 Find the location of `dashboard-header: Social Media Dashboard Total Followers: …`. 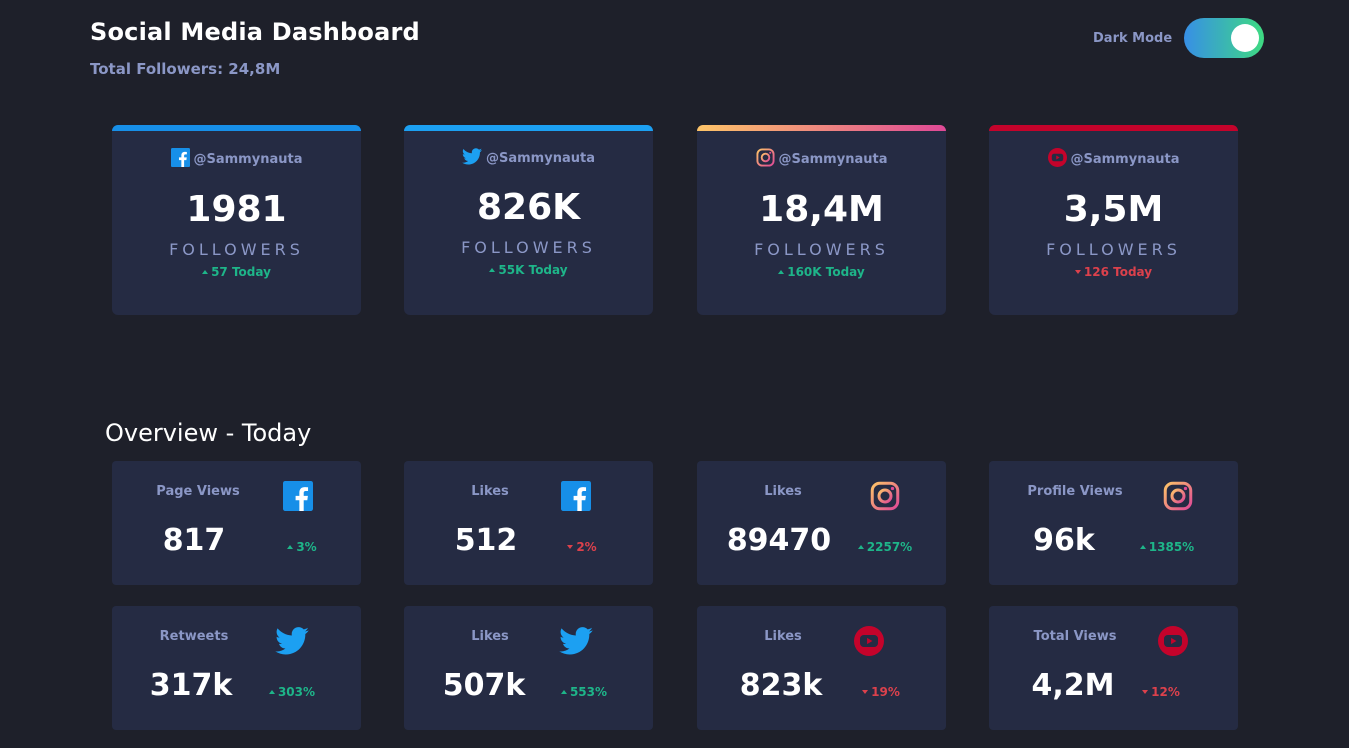

dashboard-header: Social Media Dashboard Total Followers: … is located at coordinates (255, 48).